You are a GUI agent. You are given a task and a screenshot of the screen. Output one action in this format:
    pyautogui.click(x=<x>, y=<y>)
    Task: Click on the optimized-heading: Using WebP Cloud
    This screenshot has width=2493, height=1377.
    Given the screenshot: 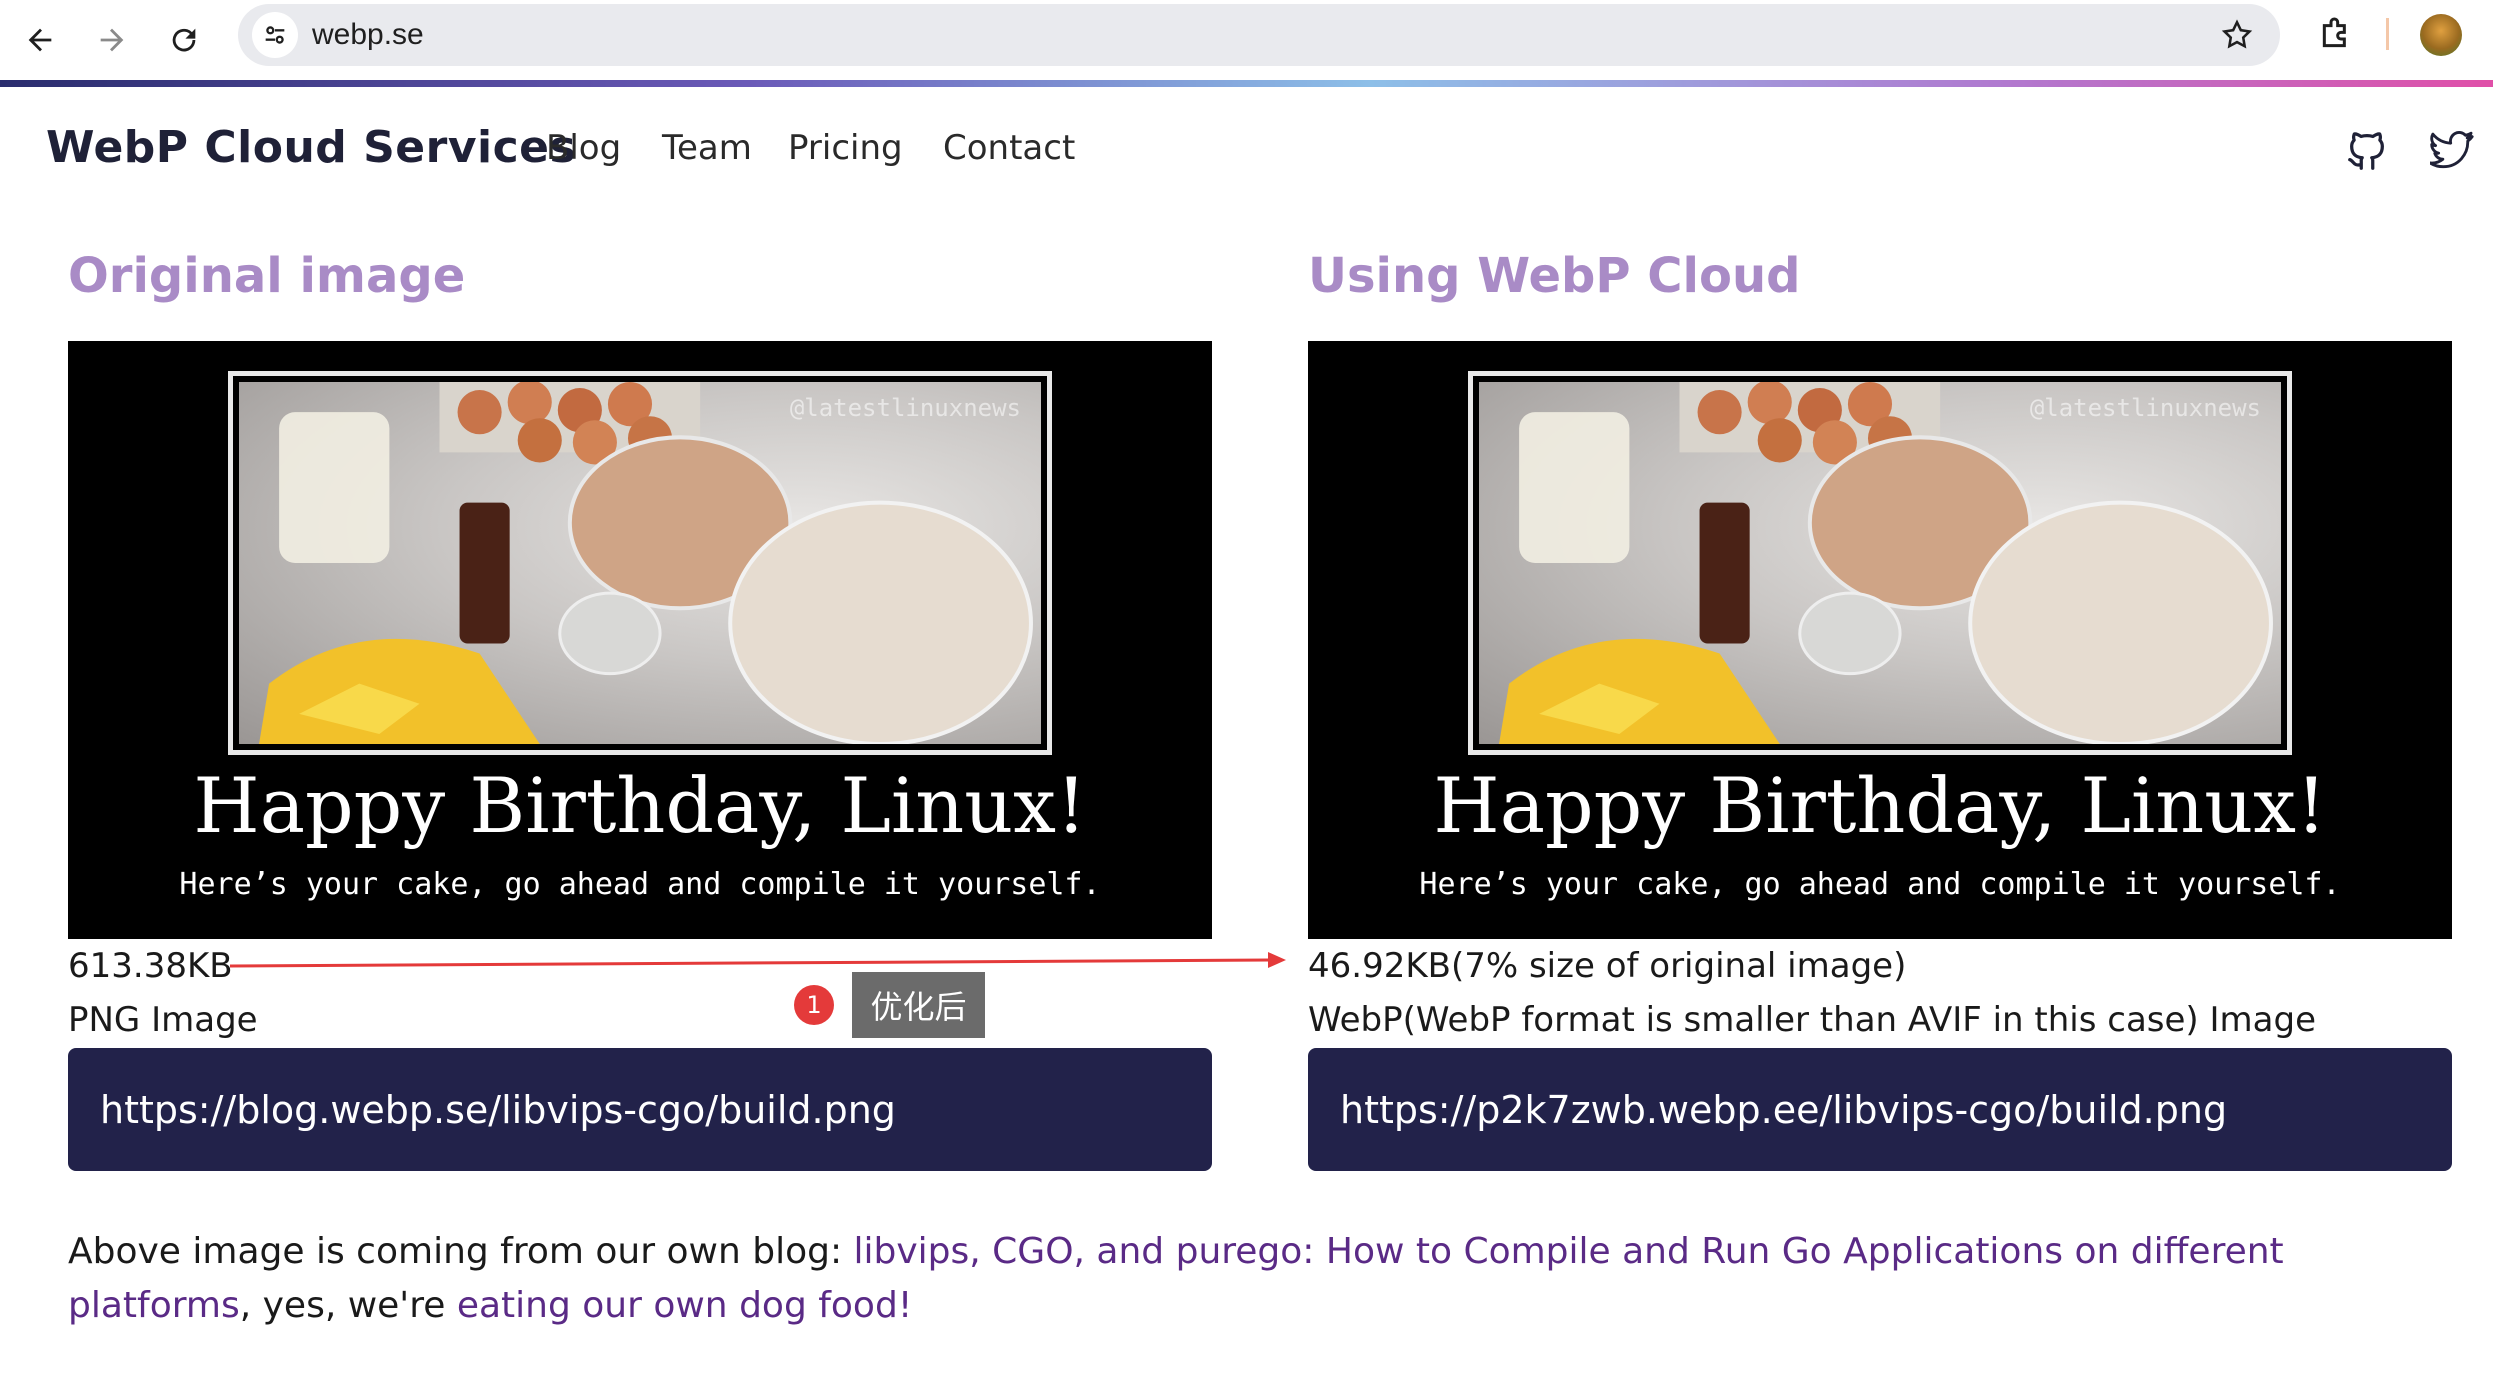 What is the action you would take?
    pyautogui.click(x=1554, y=276)
    